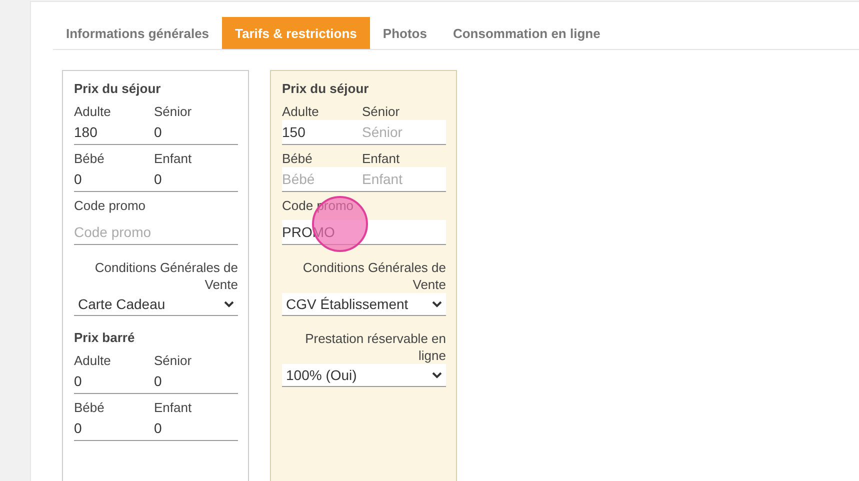 The height and width of the screenshot is (481, 859). Describe the element at coordinates (110, 206) in the screenshot. I see `field-label: Code promo` at that location.